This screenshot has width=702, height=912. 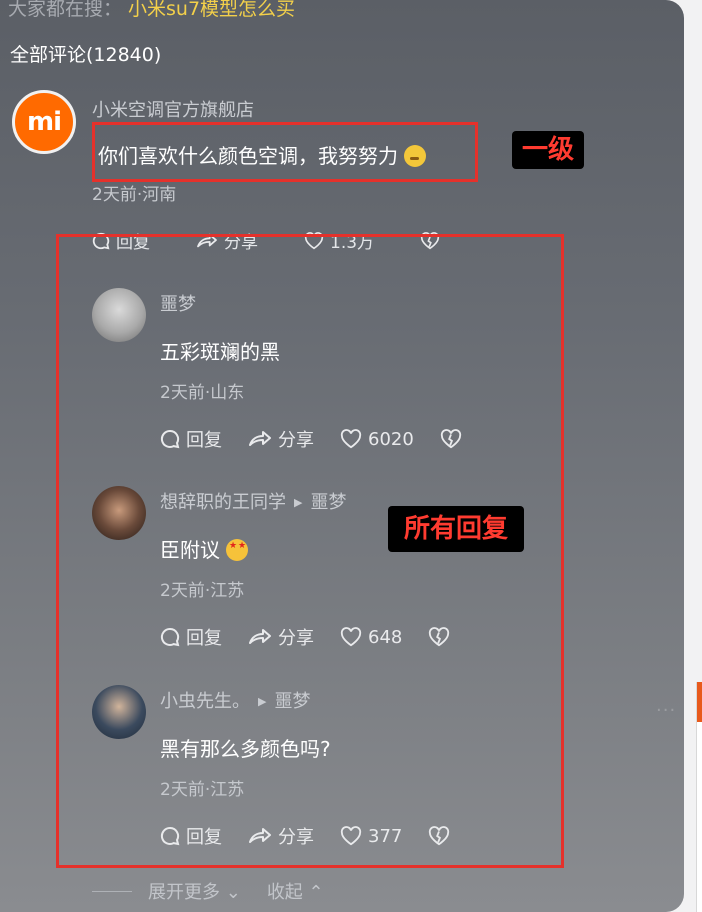 I want to click on xiaomi-logo-text: mi, so click(x=44, y=122).